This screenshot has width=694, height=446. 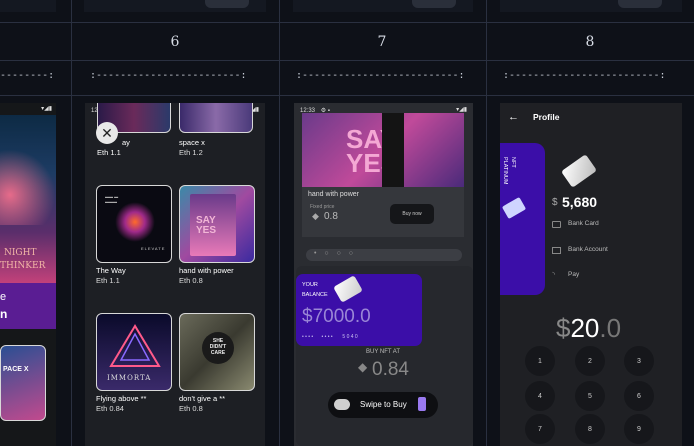 I want to click on buy-now-button: Buy now, so click(x=412, y=214).